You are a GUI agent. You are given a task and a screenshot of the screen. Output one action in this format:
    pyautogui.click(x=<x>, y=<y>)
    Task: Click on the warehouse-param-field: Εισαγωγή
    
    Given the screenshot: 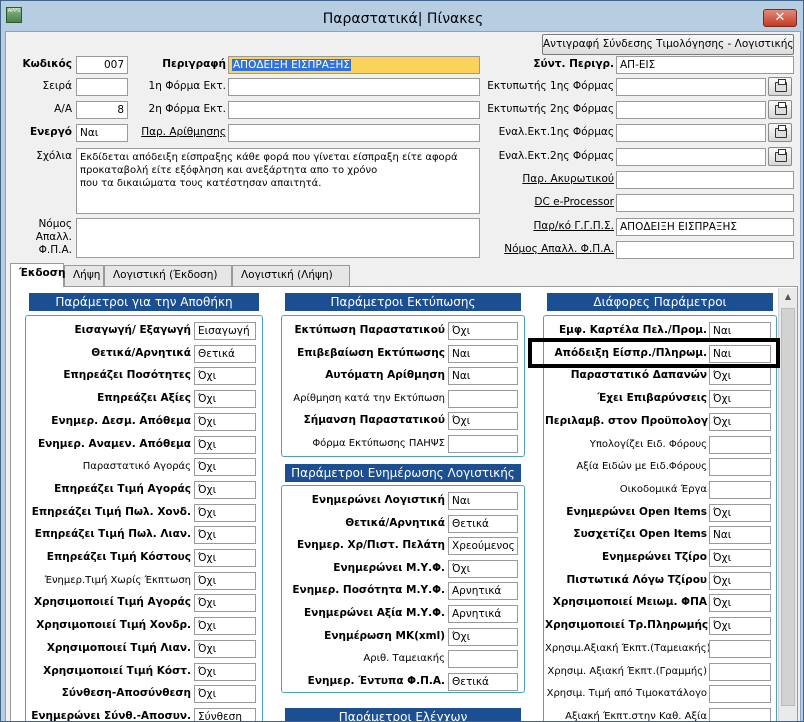 What is the action you would take?
    pyautogui.click(x=225, y=331)
    